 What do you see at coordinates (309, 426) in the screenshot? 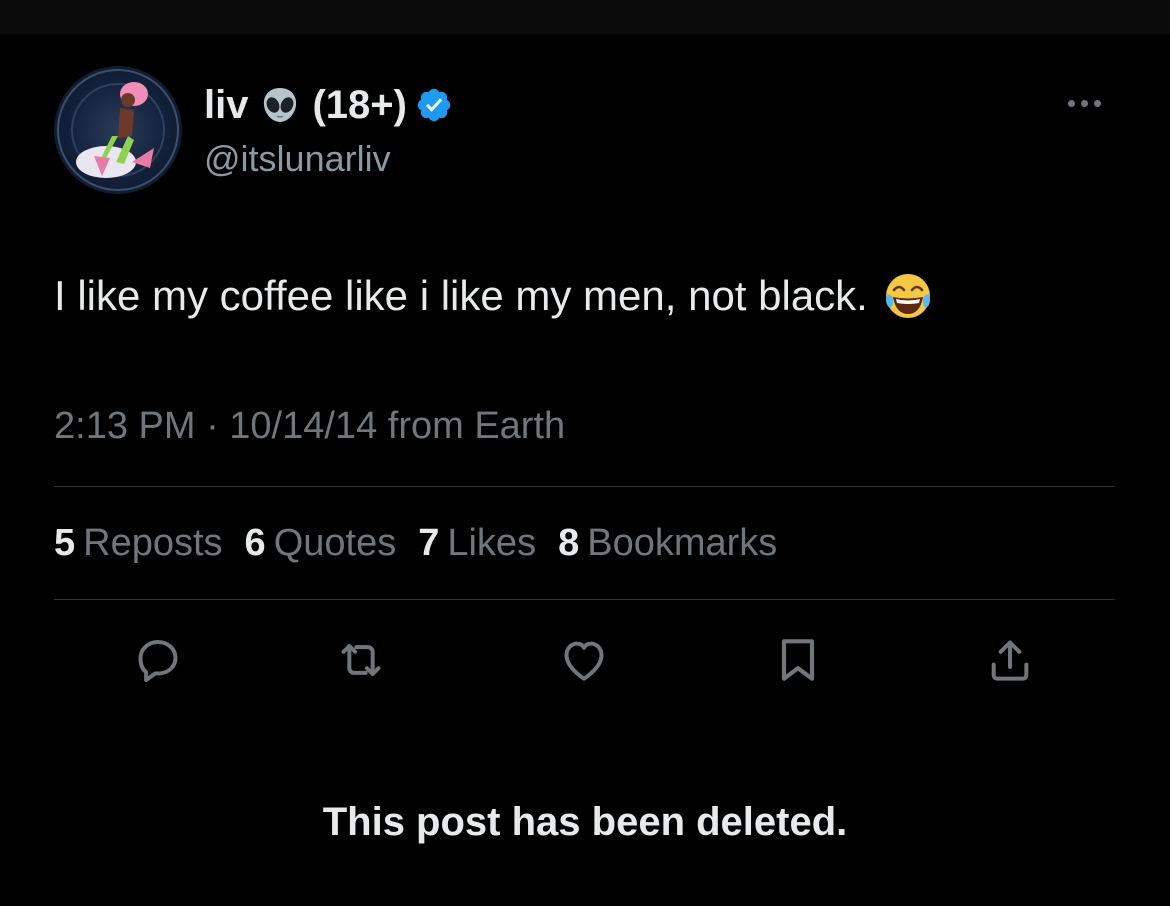
I see `post-timestamp: 2:13 PM · 10/14/14 from Earth` at bounding box center [309, 426].